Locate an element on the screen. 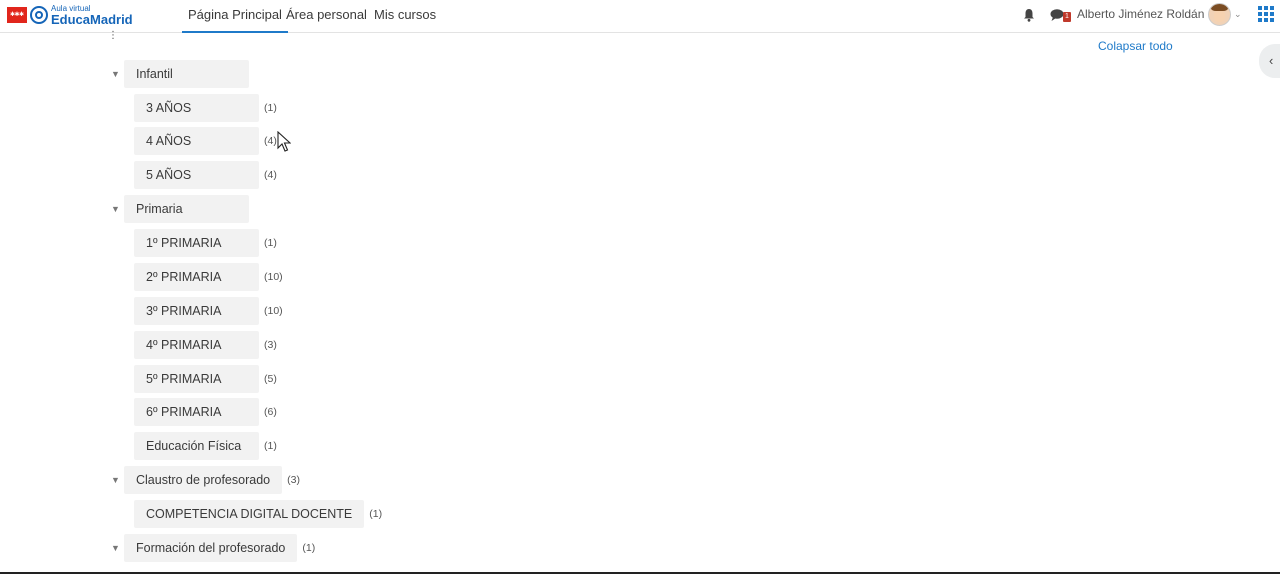 Image resolution: width=1280 pixels, height=574 pixels. subcategory-row: 3º PRIMARIA (10) is located at coordinates (208, 311).